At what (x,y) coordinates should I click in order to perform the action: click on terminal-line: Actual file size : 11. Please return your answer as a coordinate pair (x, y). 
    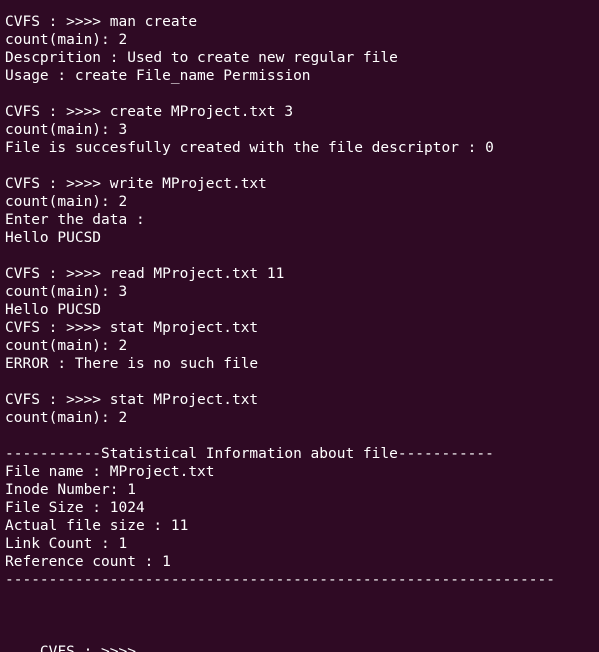
    Looking at the image, I should click on (97, 526).